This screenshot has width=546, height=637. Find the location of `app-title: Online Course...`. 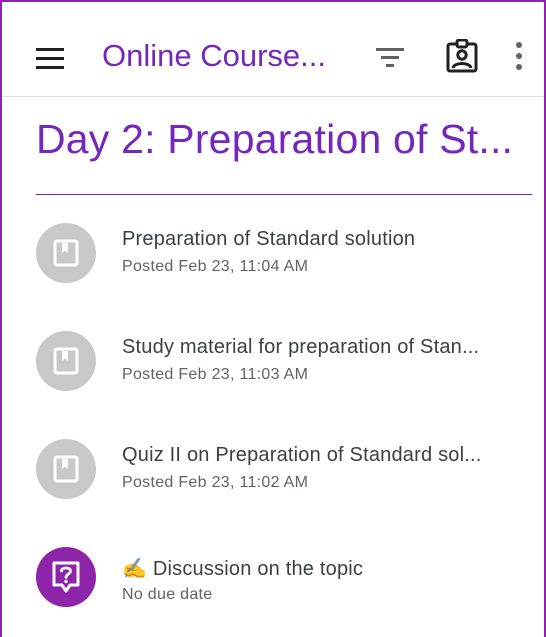

app-title: Online Course... is located at coordinates (214, 56).